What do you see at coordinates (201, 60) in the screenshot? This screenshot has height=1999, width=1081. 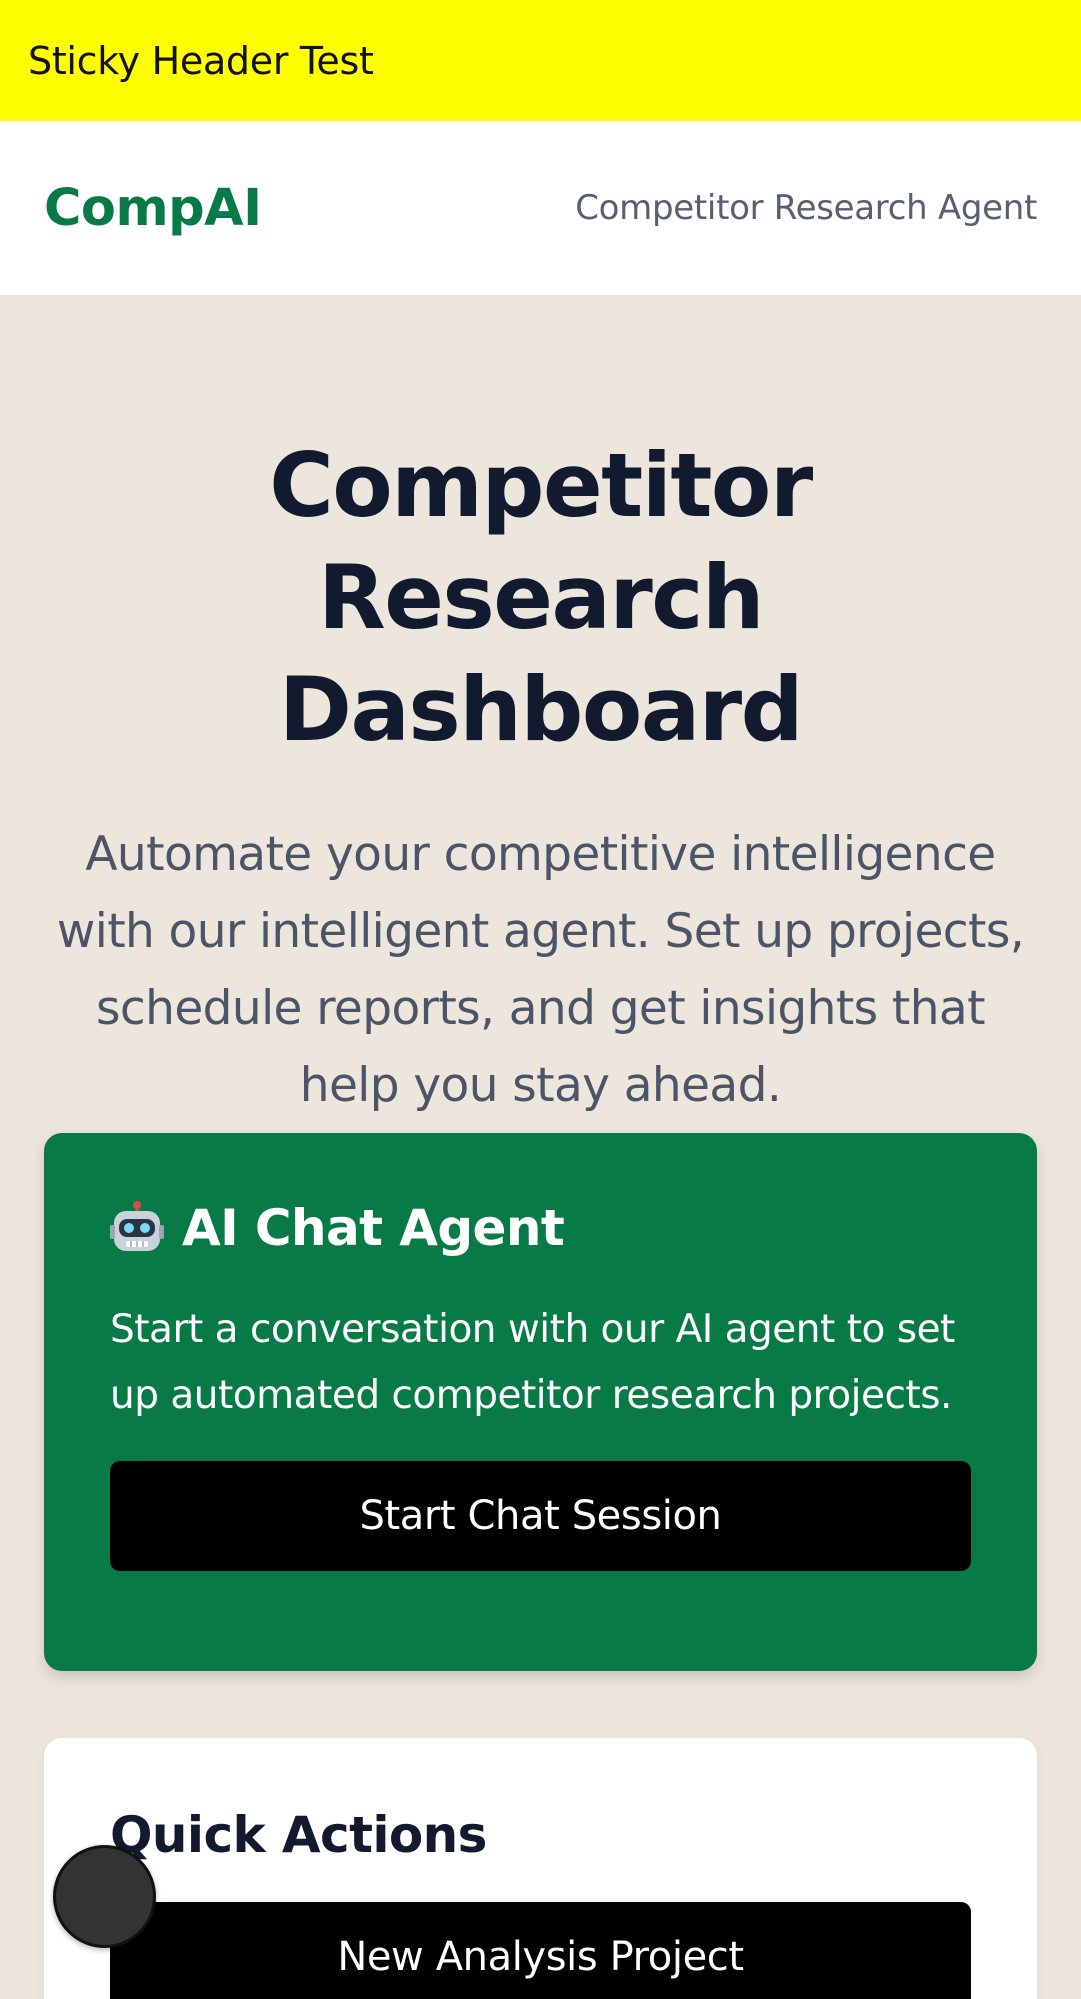 I see `sticky-header-text: Sticky Header Test` at bounding box center [201, 60].